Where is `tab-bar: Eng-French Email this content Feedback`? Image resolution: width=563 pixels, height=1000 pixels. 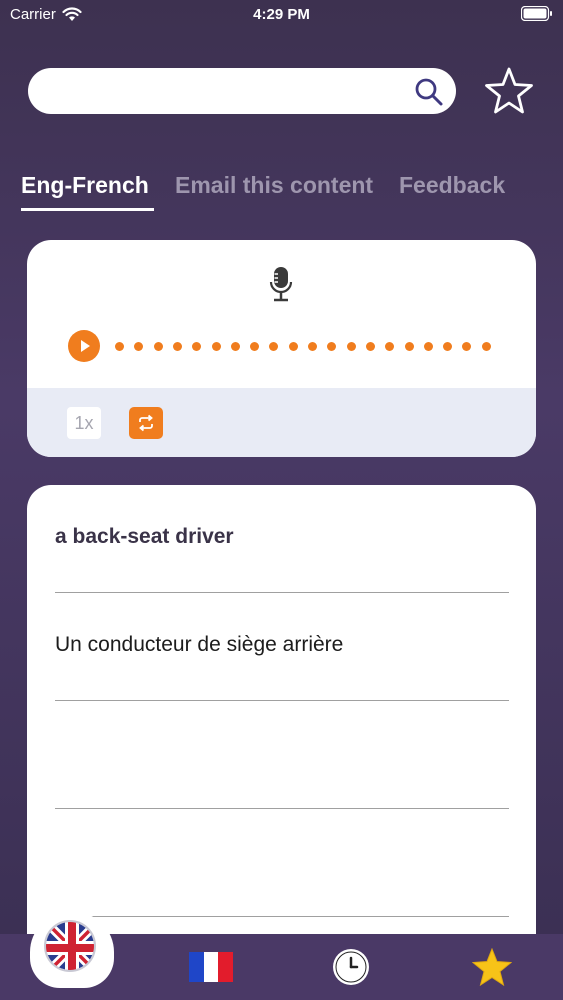
tab-bar: Eng-French Email this content Feedback is located at coordinates (281, 192).